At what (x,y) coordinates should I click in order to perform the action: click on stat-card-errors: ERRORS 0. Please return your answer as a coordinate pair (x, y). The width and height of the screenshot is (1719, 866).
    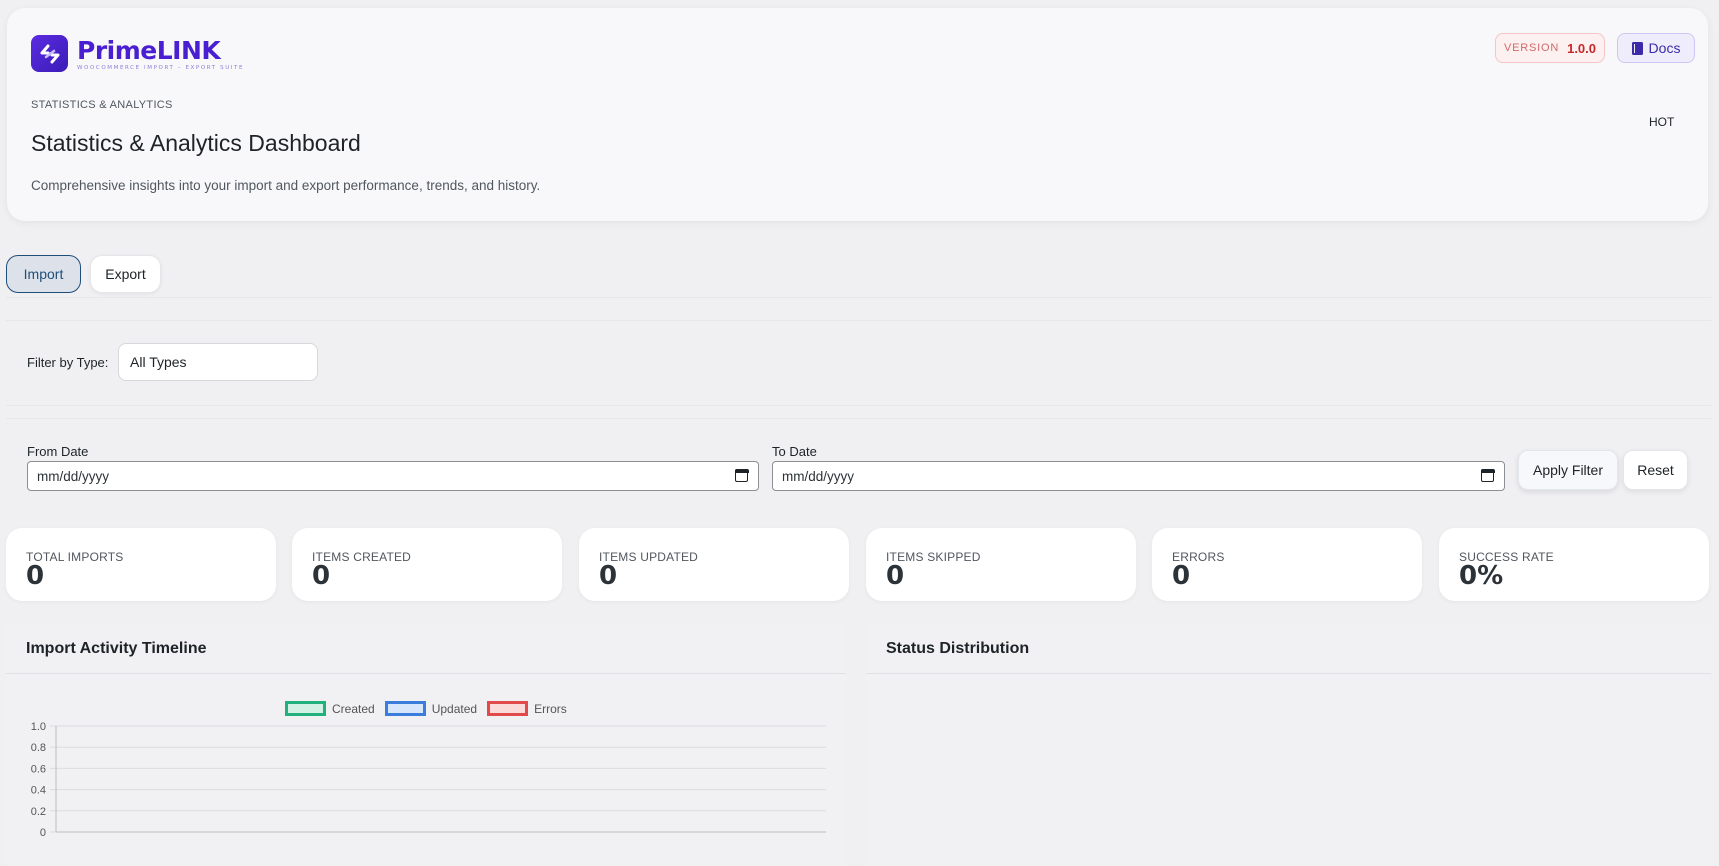
    Looking at the image, I should click on (1287, 564).